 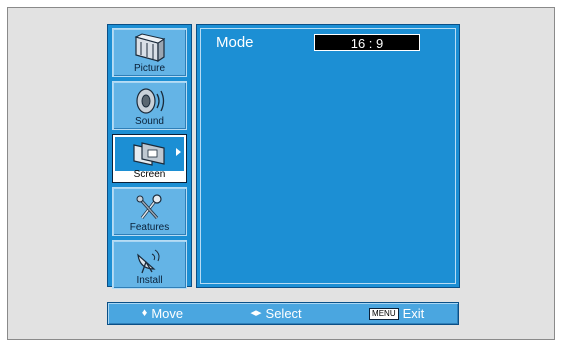 I want to click on sidebar-item-label: Sound, so click(x=149, y=121).